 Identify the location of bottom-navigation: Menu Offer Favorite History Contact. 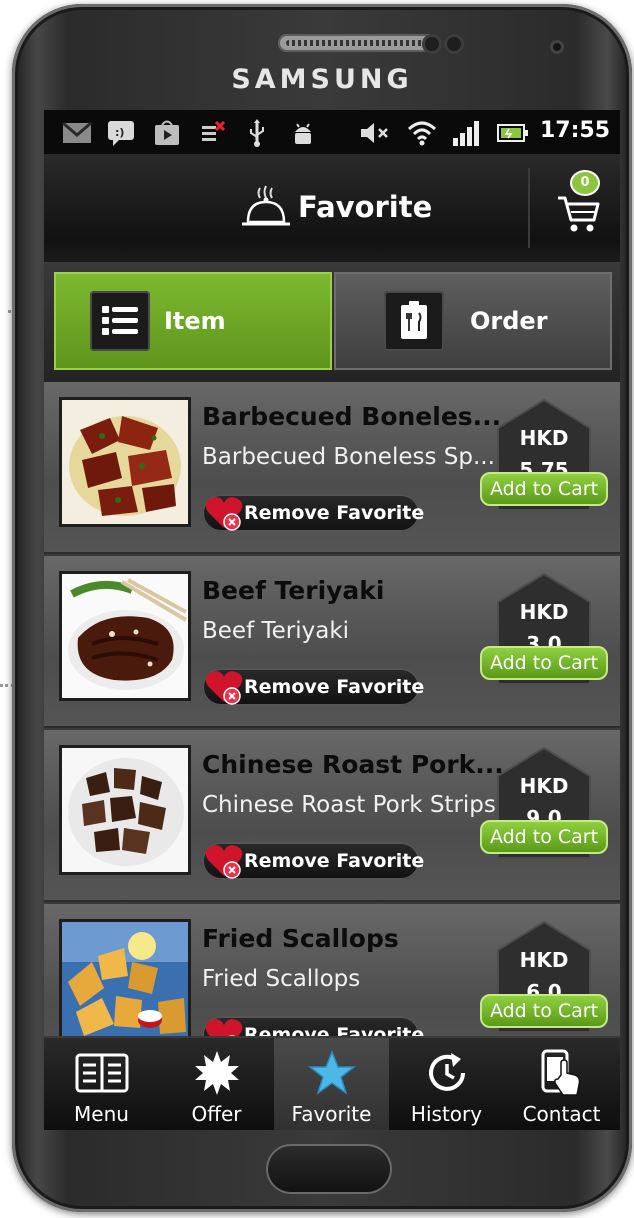
(332, 1083).